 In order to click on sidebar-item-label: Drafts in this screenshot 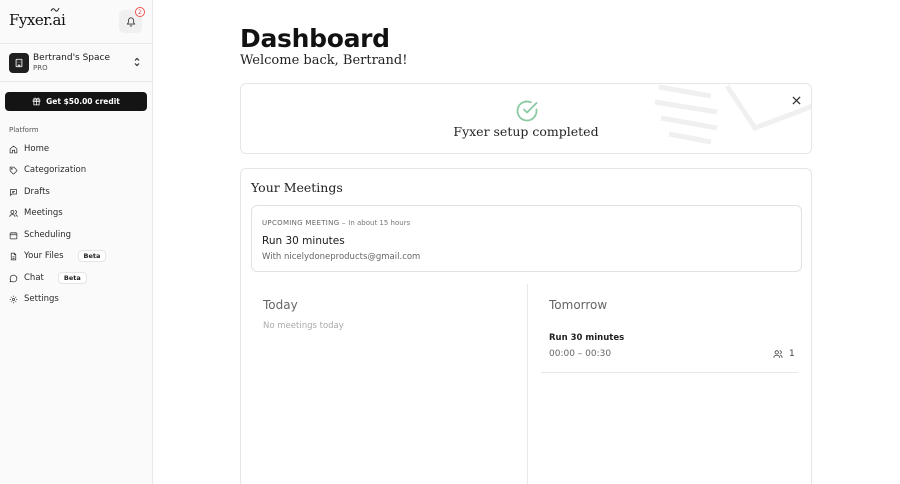, I will do `click(37, 192)`.